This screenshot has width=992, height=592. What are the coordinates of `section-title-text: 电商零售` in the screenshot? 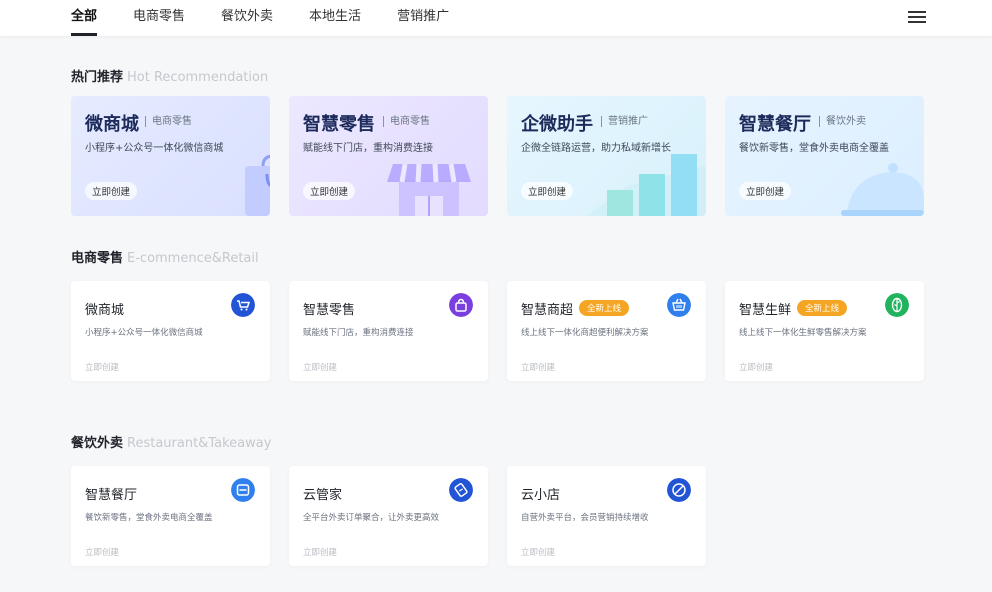 It's located at (97, 258).